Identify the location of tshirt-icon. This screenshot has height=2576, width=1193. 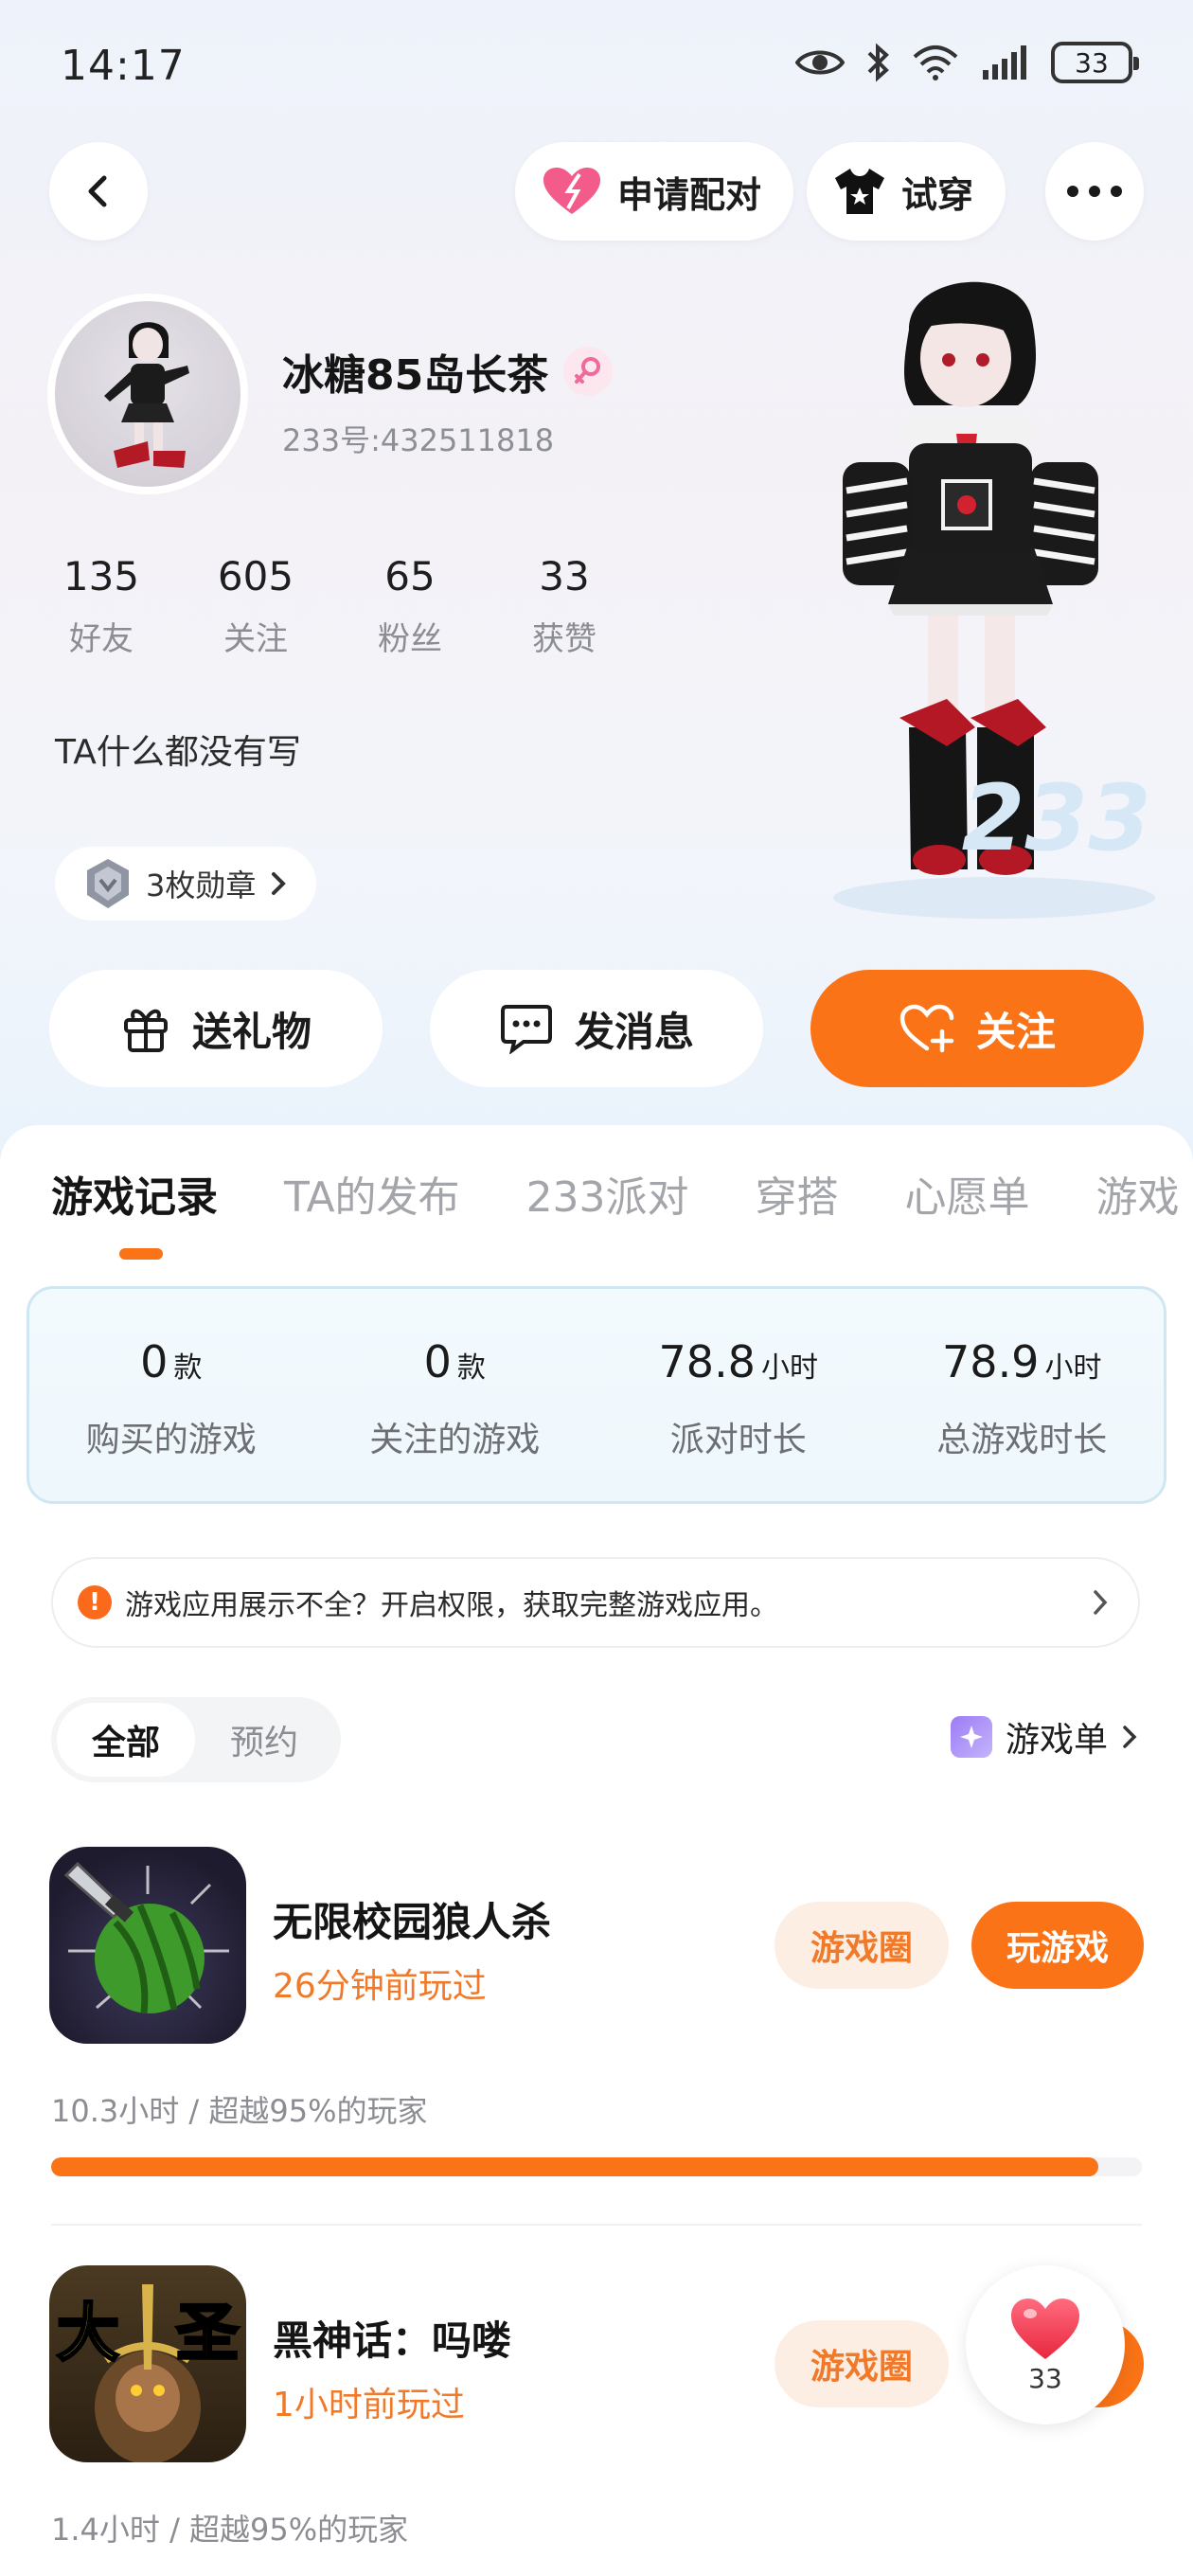
(859, 191).